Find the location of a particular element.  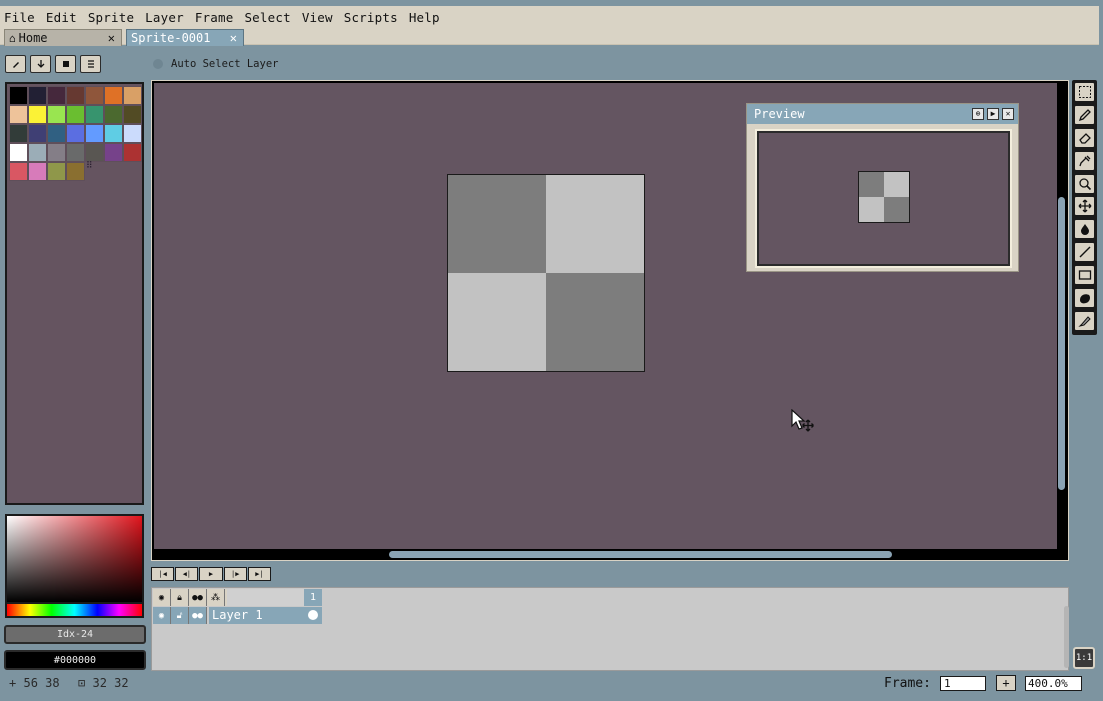

fill-button is located at coordinates (65, 64).